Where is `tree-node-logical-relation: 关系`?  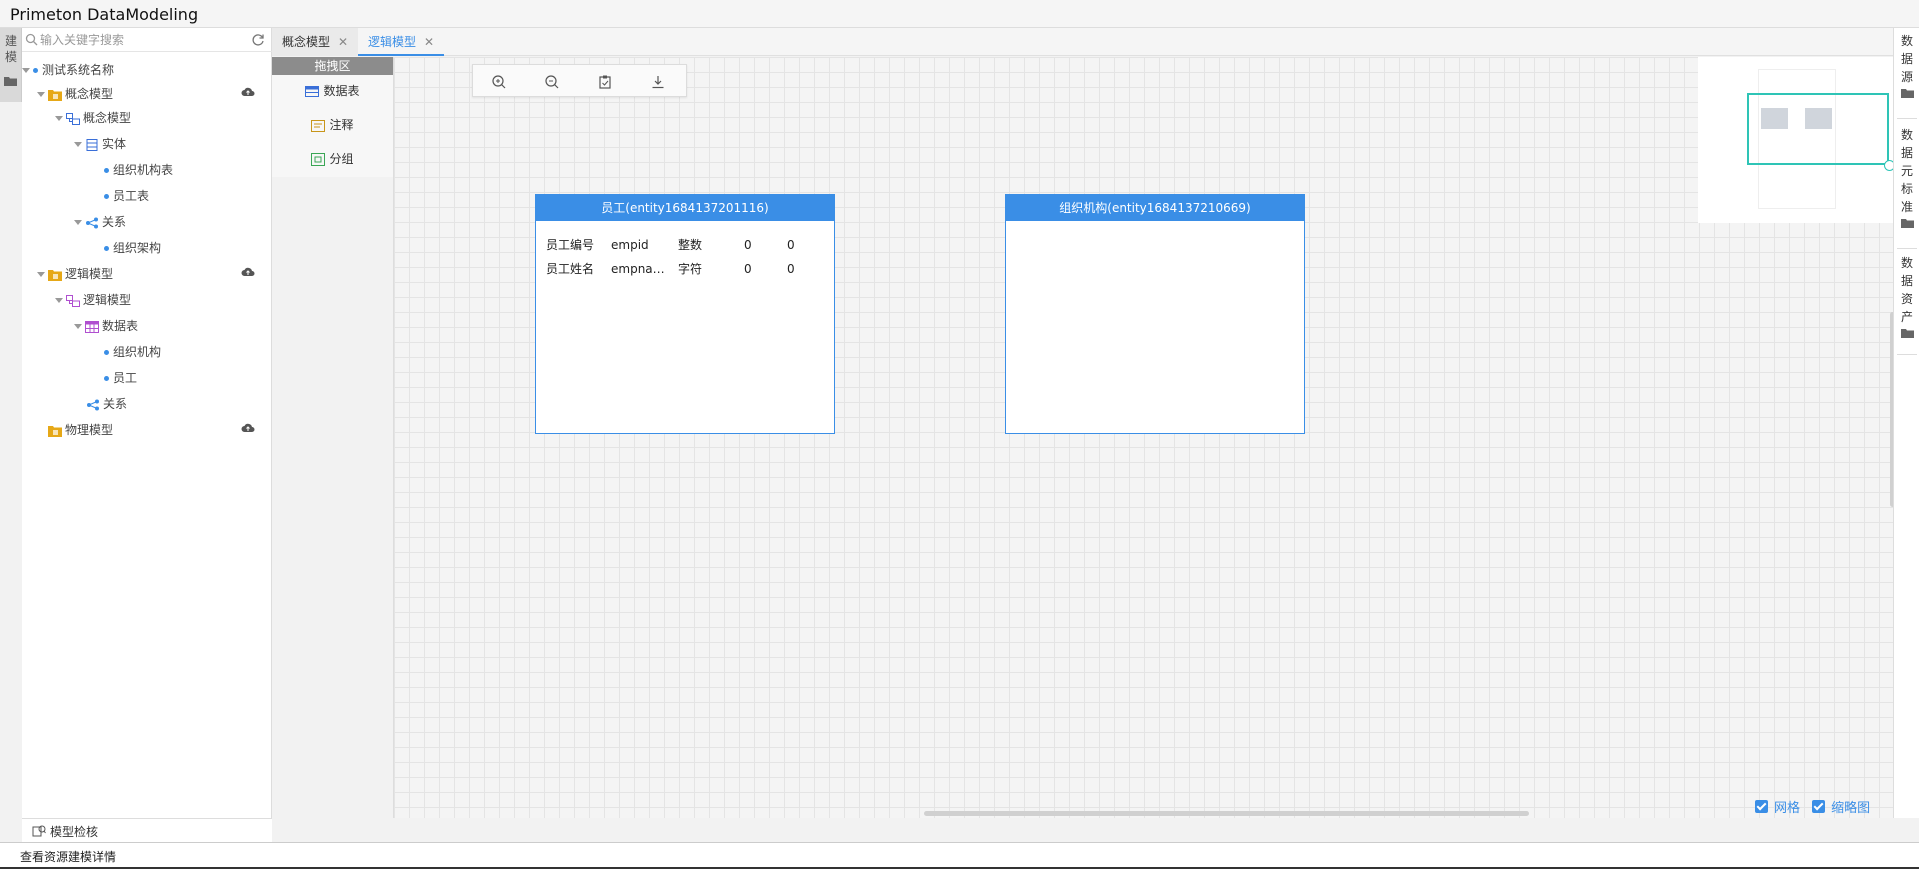
tree-node-logical-relation: 关系 is located at coordinates (106, 404).